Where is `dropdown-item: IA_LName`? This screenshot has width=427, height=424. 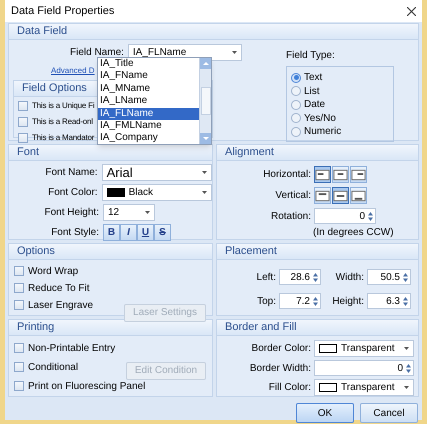
dropdown-item: IA_LName is located at coordinates (148, 101).